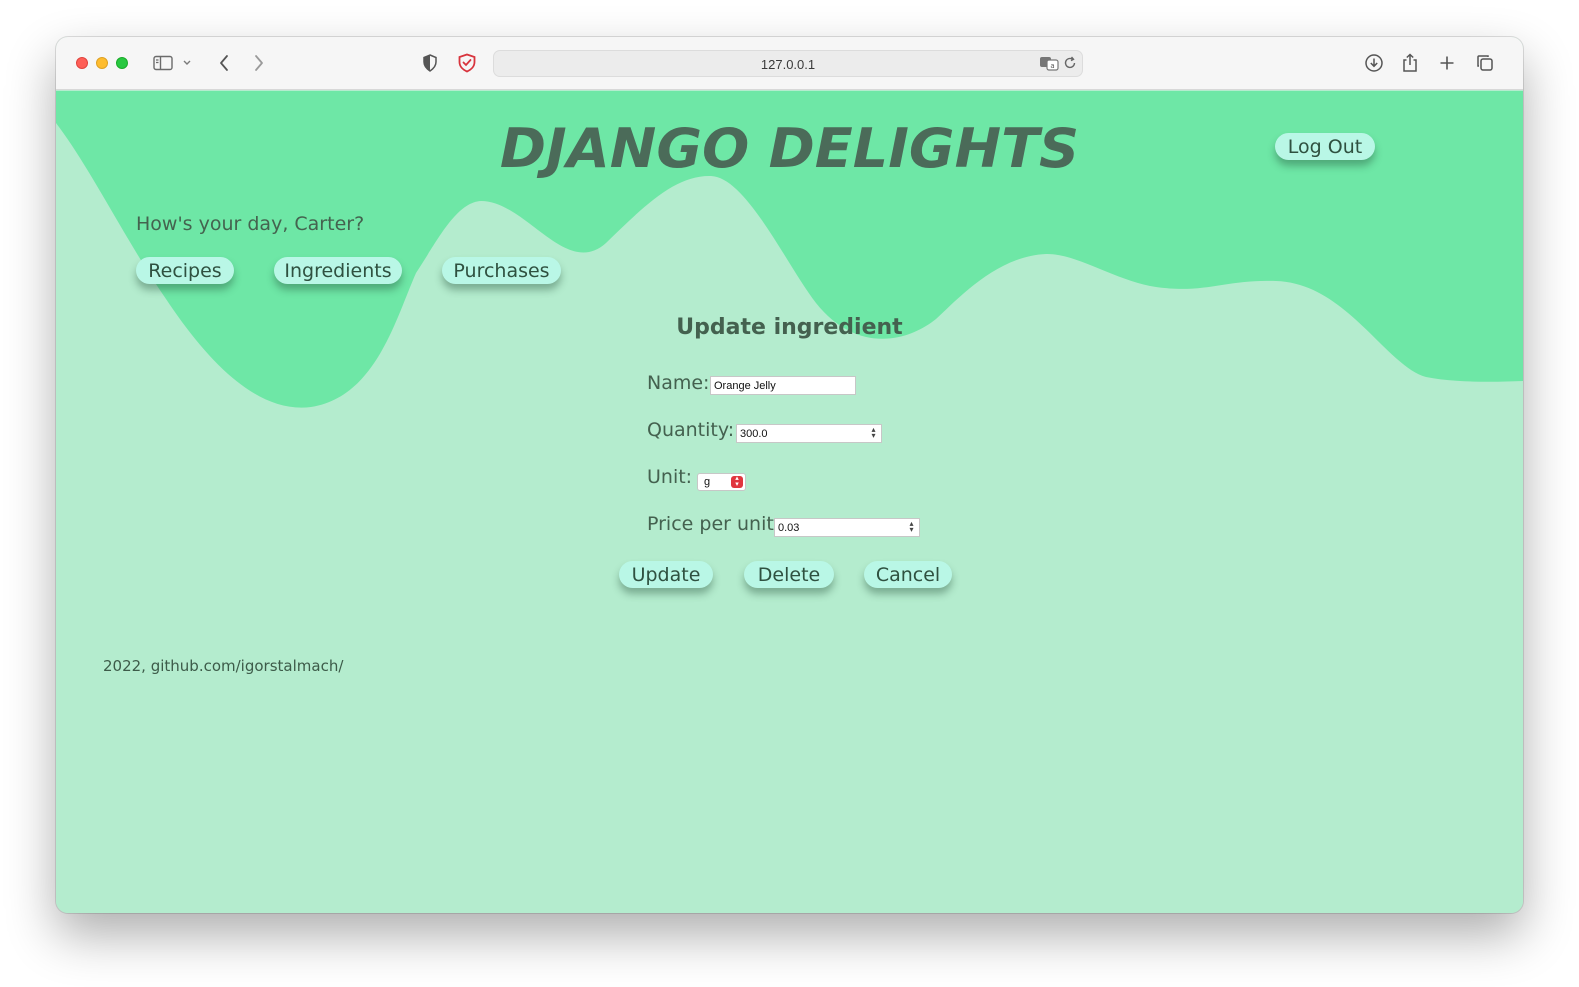  What do you see at coordinates (678, 383) in the screenshot?
I see `name-label: Name:` at bounding box center [678, 383].